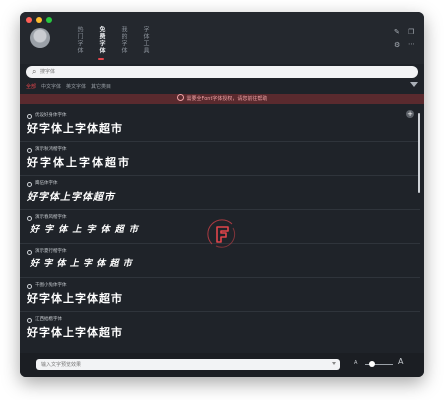 The image size is (444, 400). What do you see at coordinates (101, 86) in the screenshot?
I see `filter-other-categories: 其它类目` at bounding box center [101, 86].